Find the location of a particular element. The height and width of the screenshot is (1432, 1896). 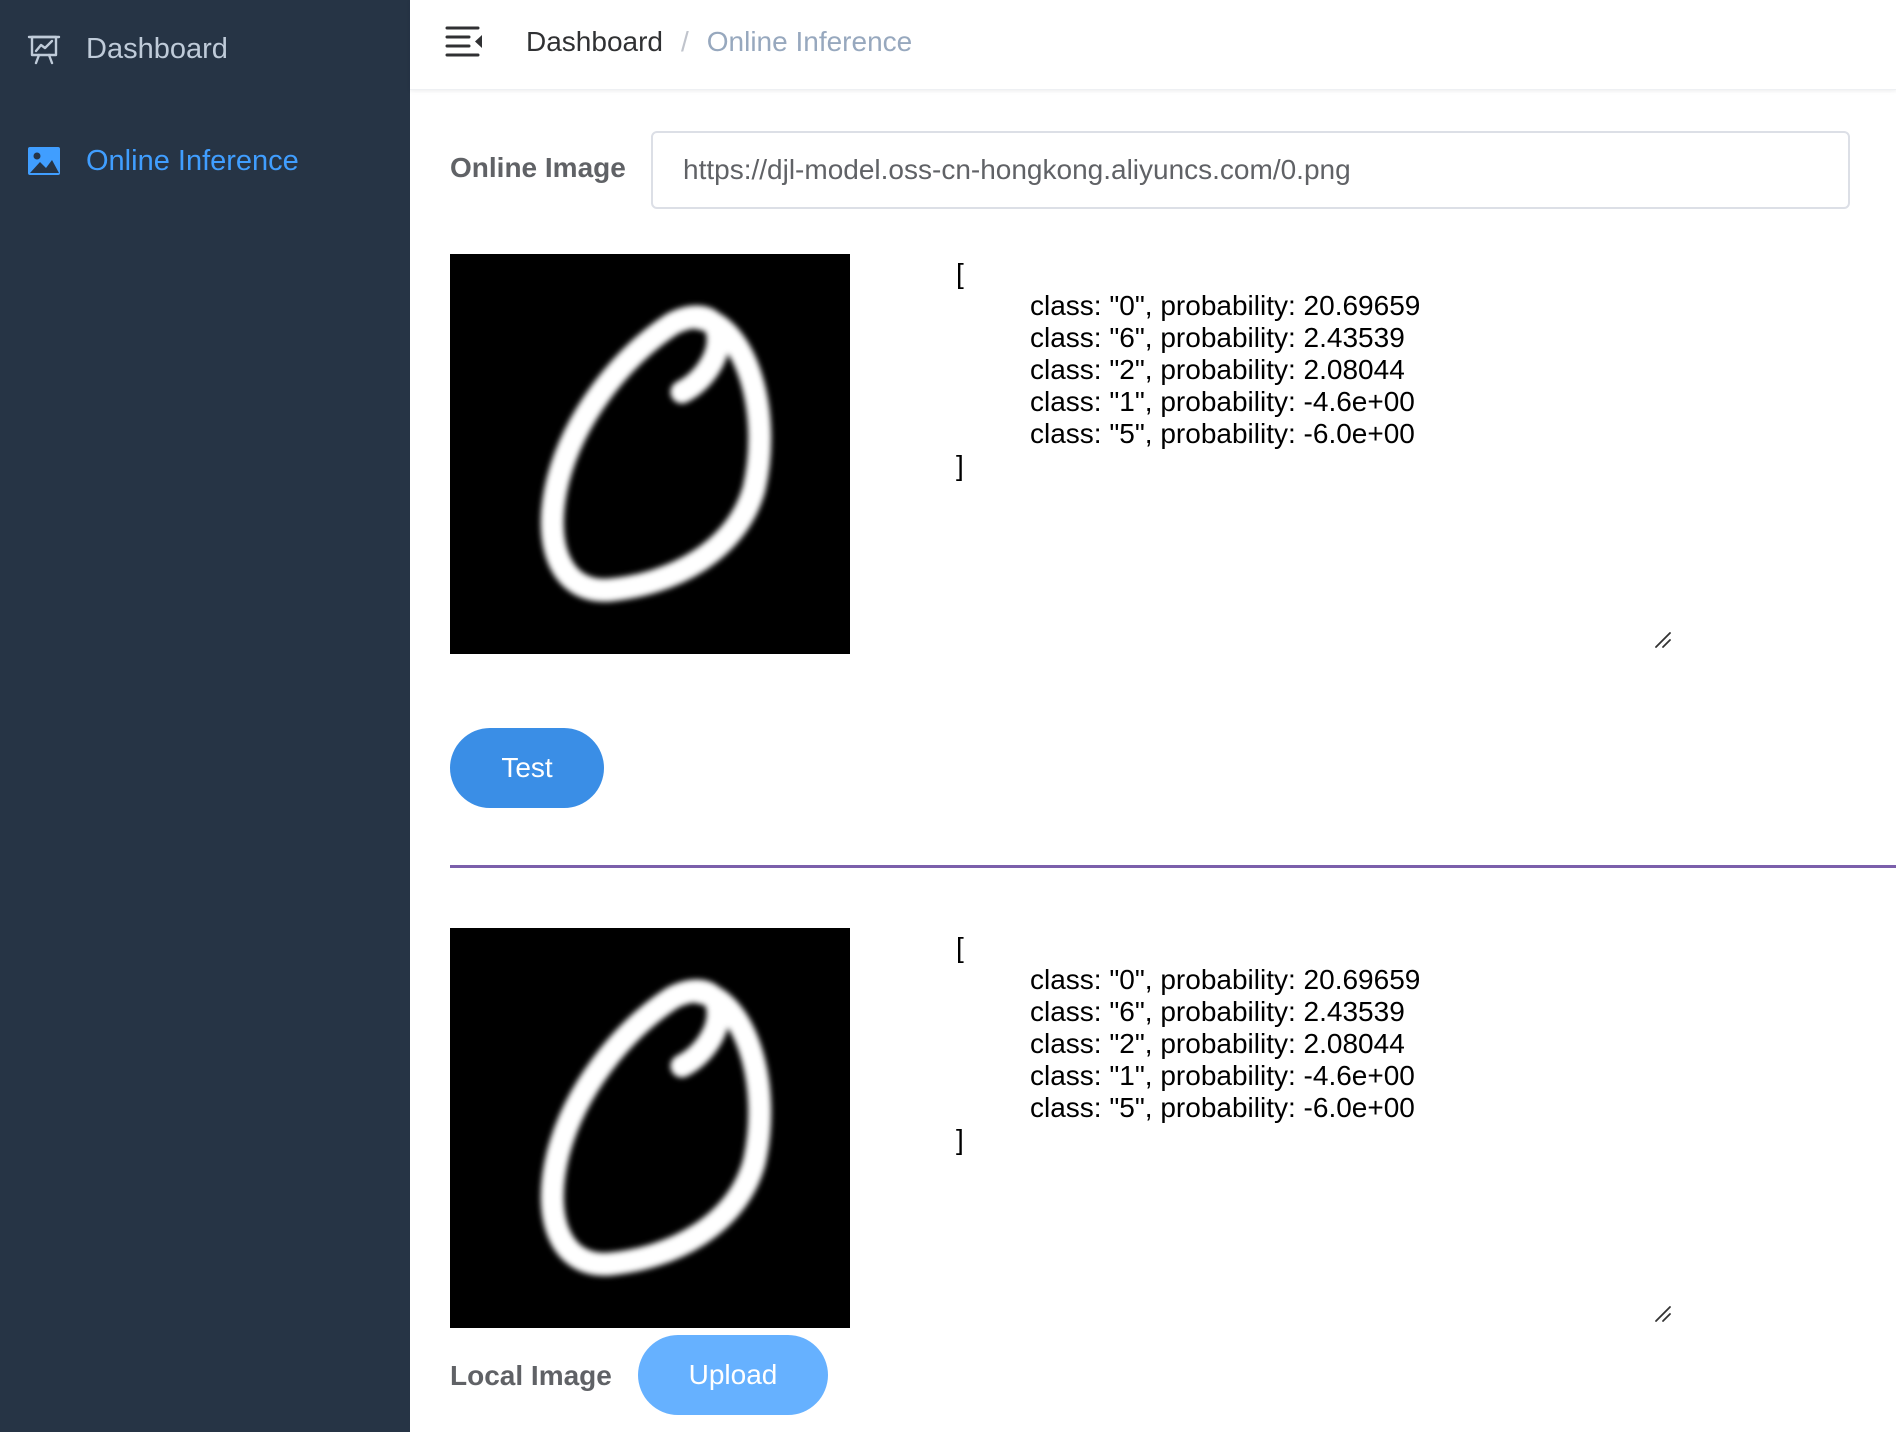

breadcrumb: Dashboard / Online Inference is located at coordinates (719, 42).